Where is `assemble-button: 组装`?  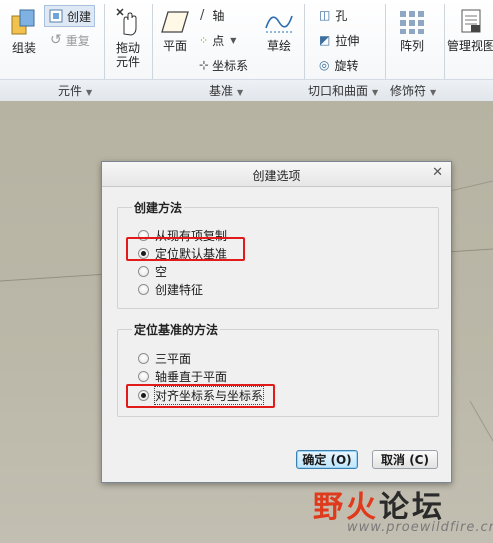 assemble-button: 组装 is located at coordinates (24, 30).